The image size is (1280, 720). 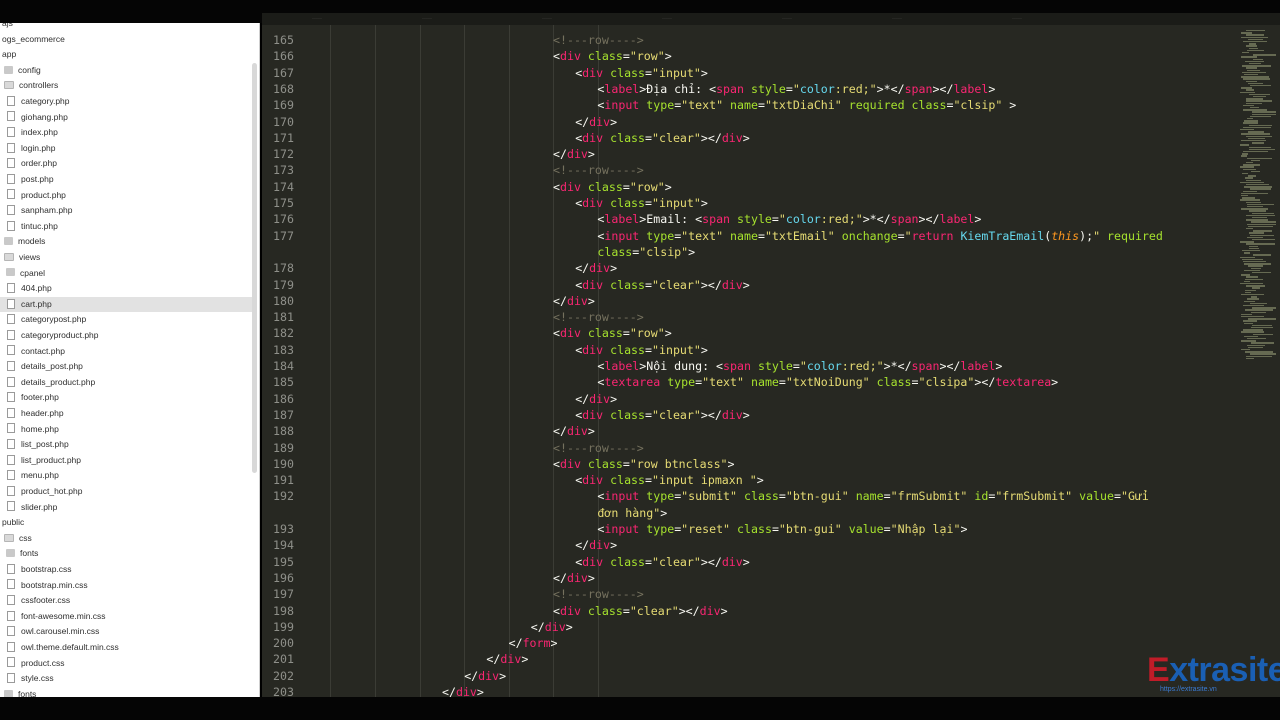 What do you see at coordinates (126, 27) in the screenshot?
I see `tree-node: ajs` at bounding box center [126, 27].